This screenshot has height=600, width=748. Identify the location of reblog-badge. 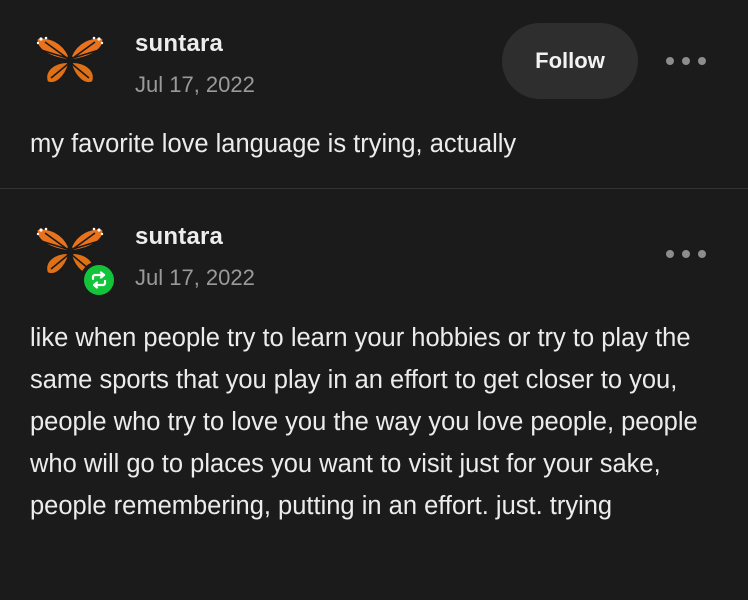
(99, 280).